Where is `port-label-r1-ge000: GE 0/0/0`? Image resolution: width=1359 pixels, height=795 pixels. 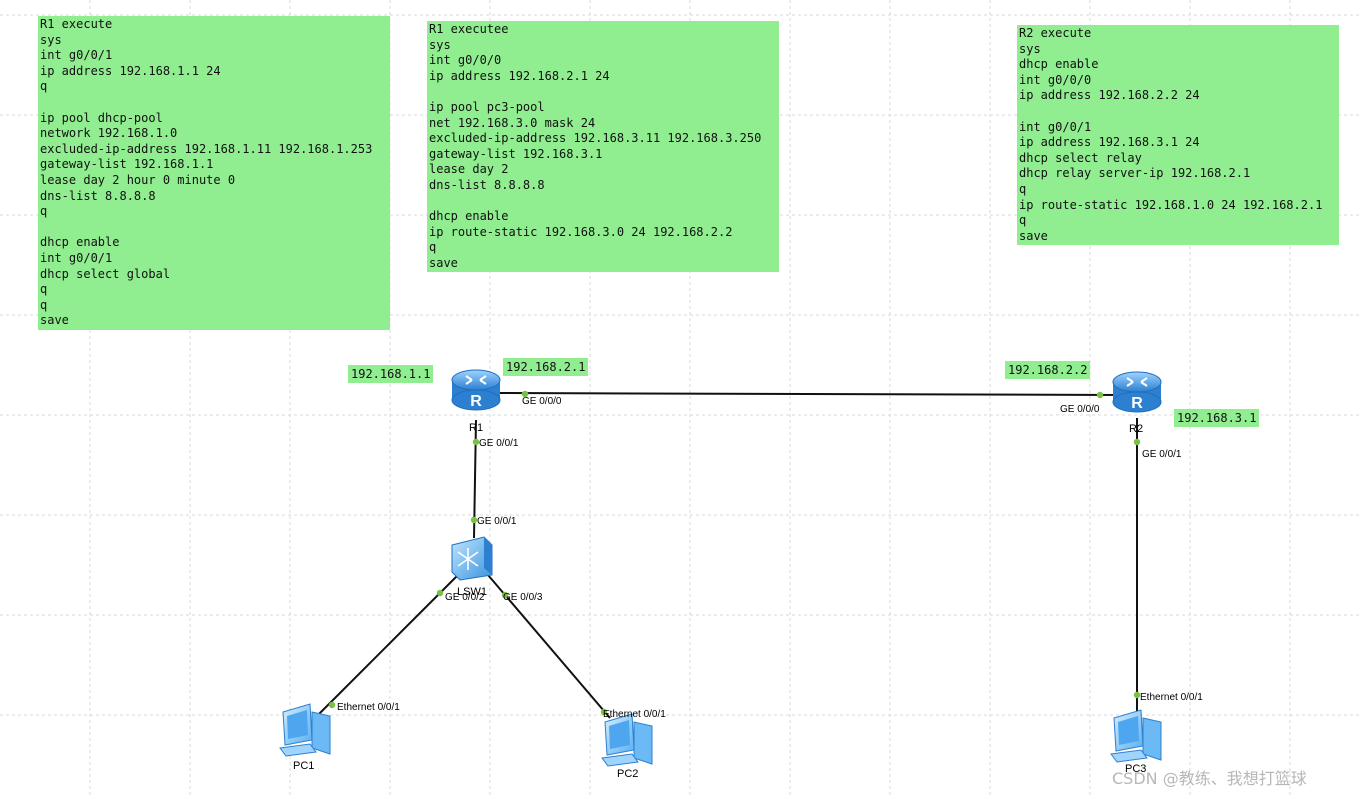
port-label-r1-ge000: GE 0/0/0 is located at coordinates (542, 401).